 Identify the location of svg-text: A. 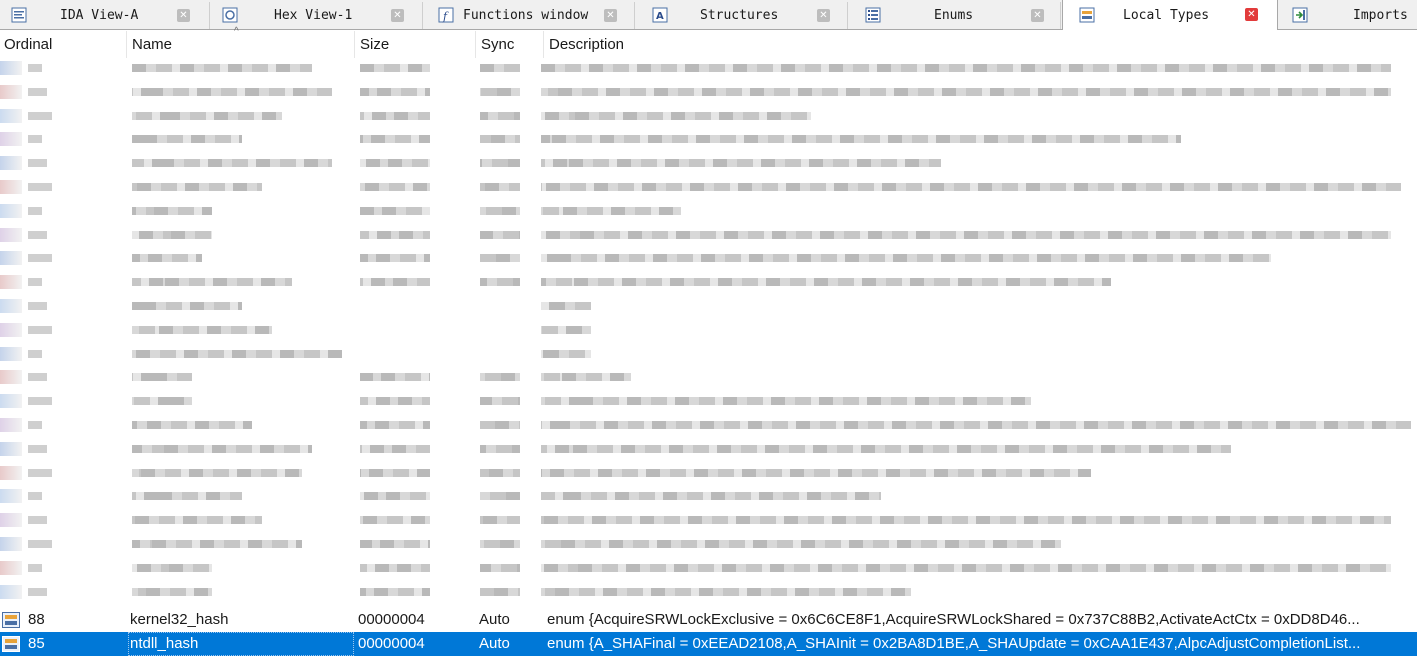
(660, 16).